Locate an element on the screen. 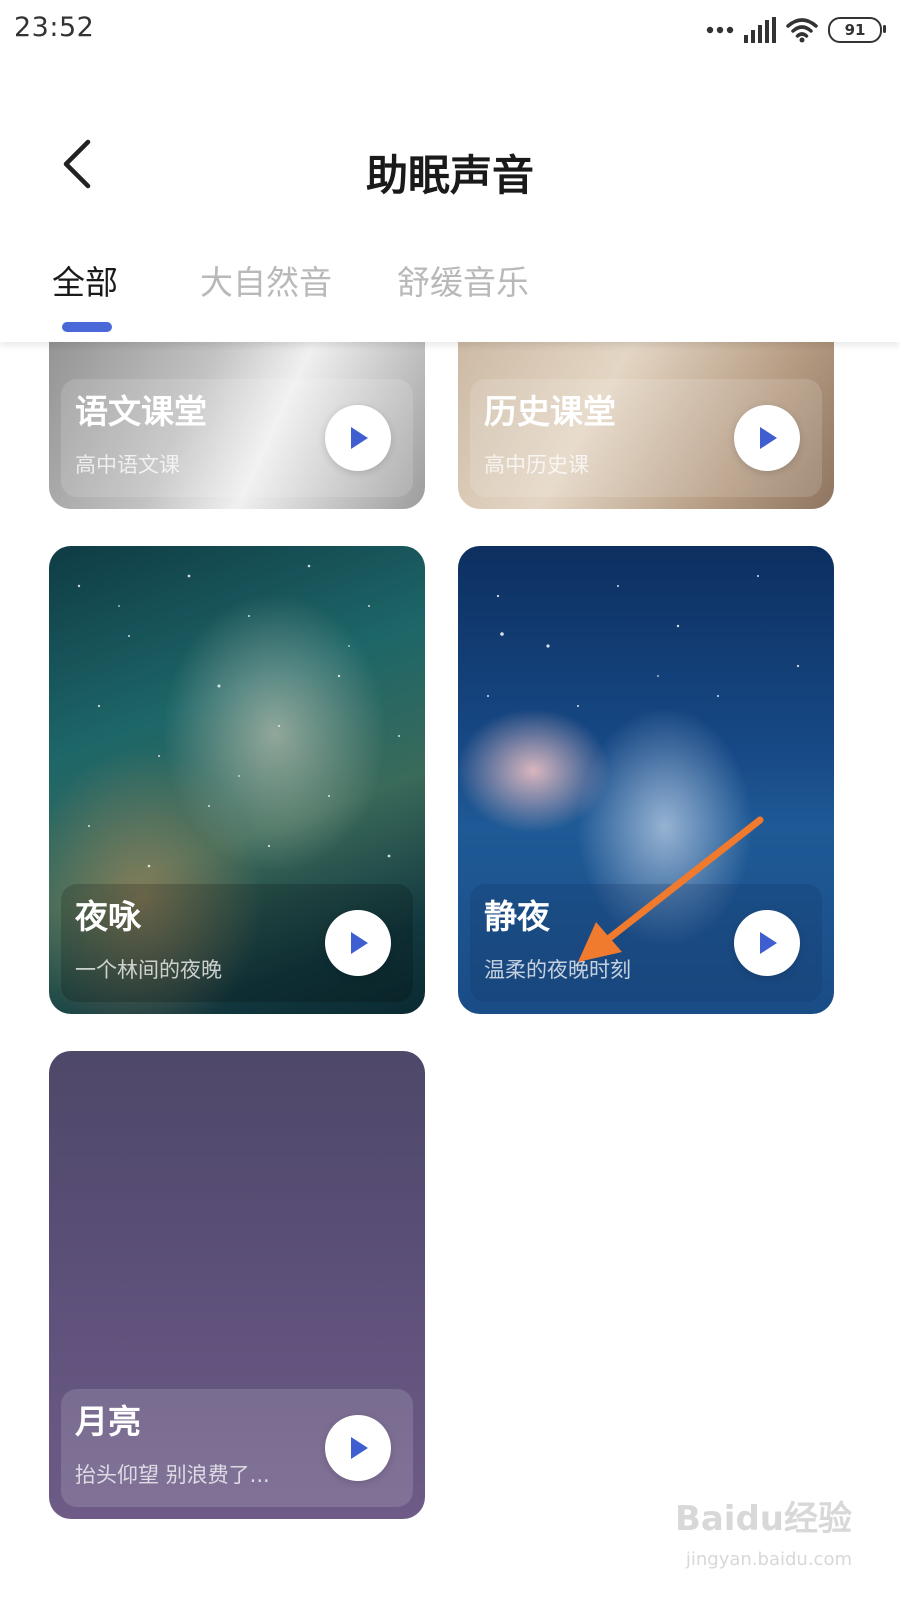 The width and height of the screenshot is (900, 1600). baidu-watermark: Baidu经验 is located at coordinates (763, 1519).